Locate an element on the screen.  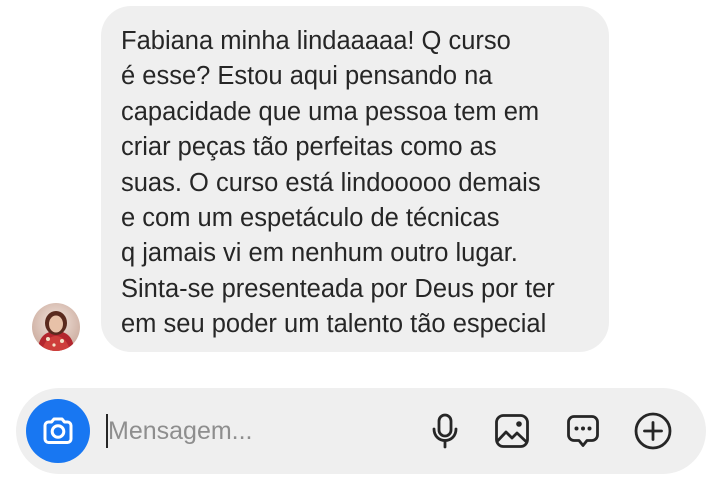
camera-icon is located at coordinates (58, 430).